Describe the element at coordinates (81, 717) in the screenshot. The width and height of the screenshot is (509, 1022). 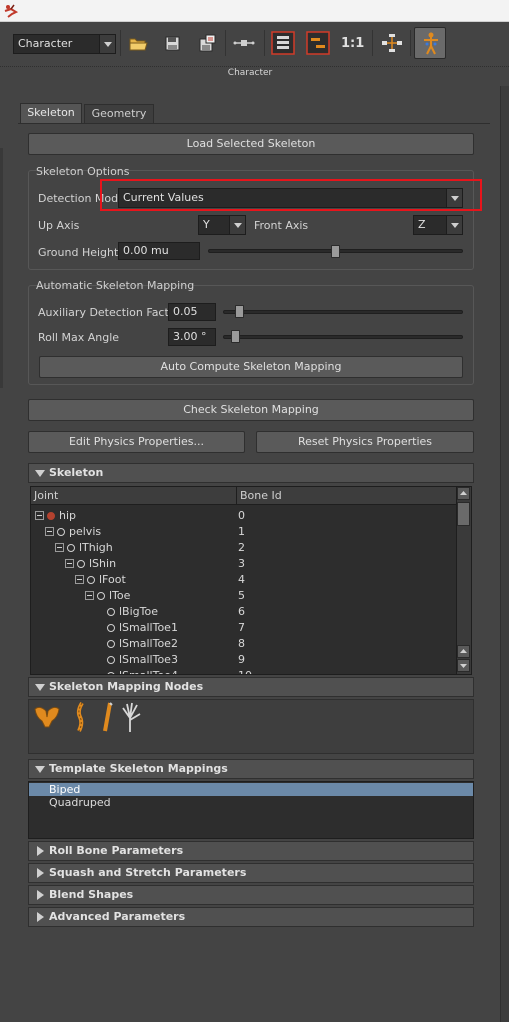
I see `spine-node-icon` at that location.